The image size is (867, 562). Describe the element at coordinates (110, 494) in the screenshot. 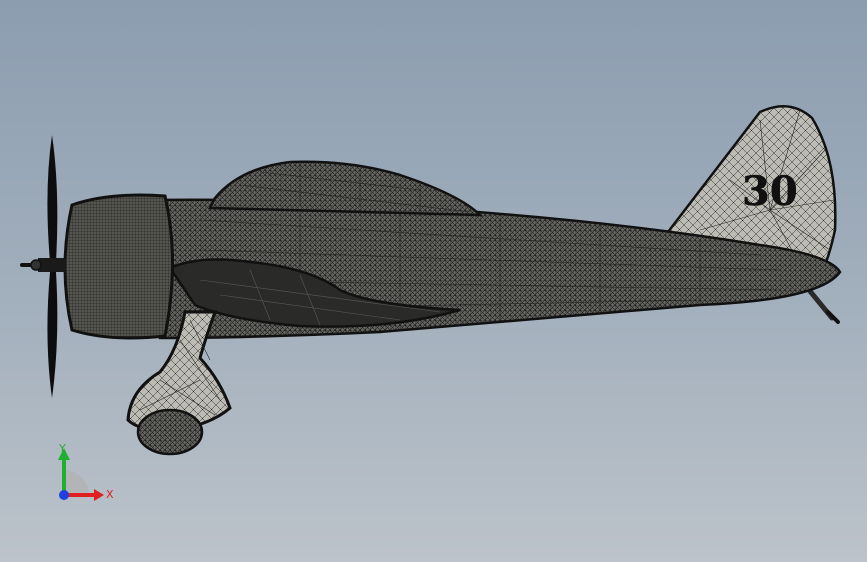

I see `x-axis-label: X` at that location.